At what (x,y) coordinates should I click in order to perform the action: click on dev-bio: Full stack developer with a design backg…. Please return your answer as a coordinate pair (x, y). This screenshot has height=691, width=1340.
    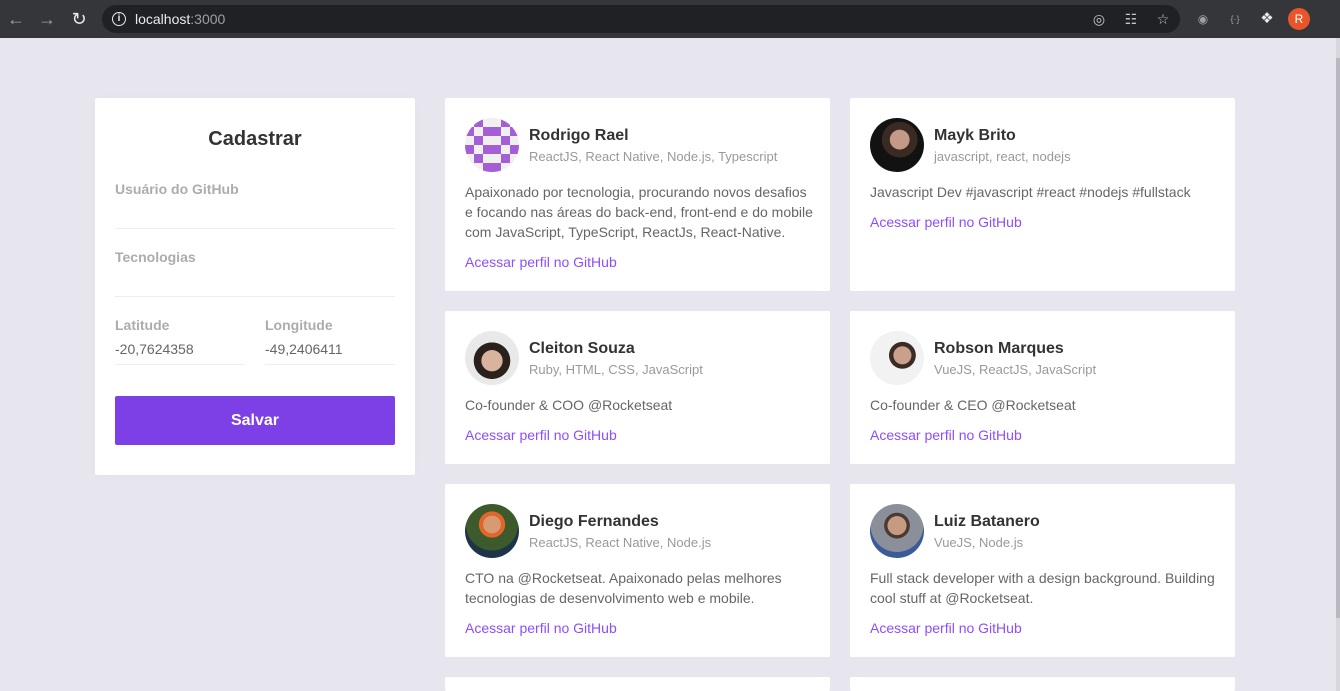
    Looking at the image, I should click on (1042, 588).